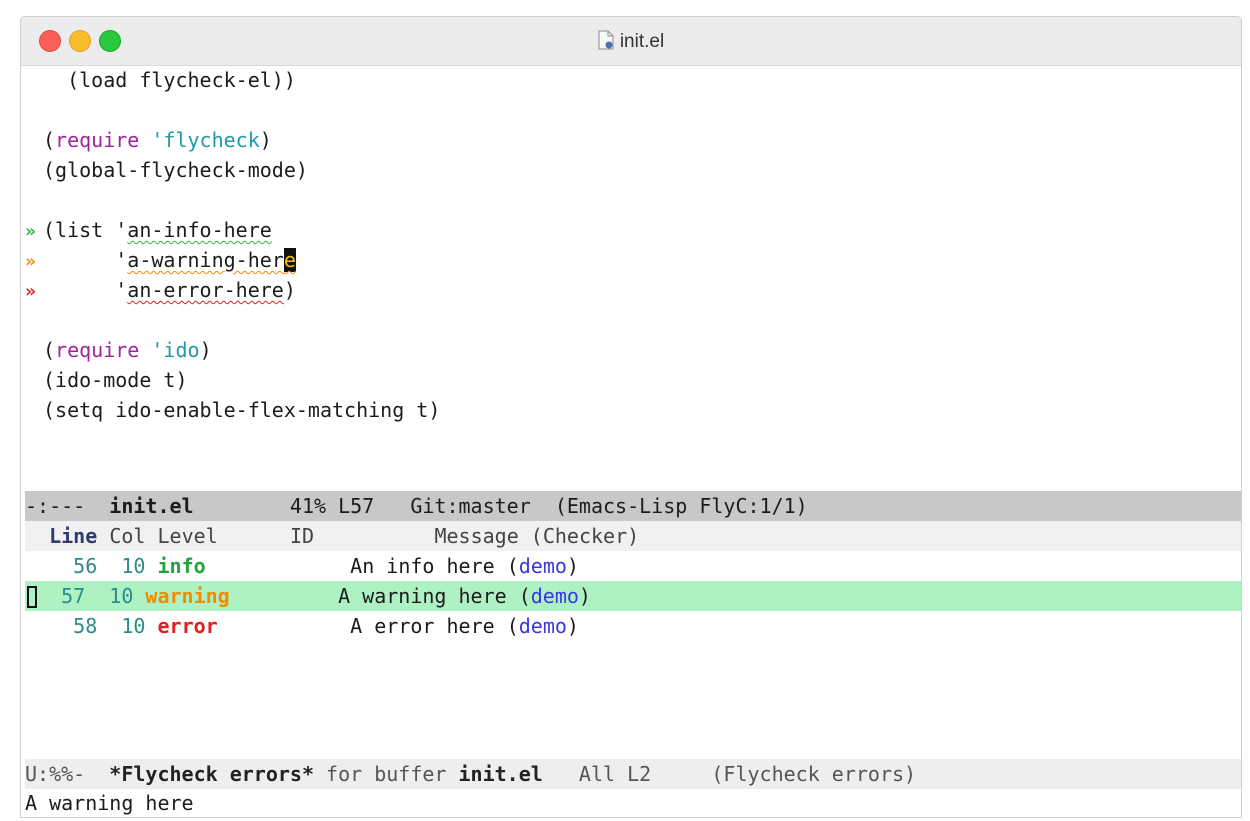 This screenshot has width=1250, height=821. I want to click on document-icon, so click(606, 40).